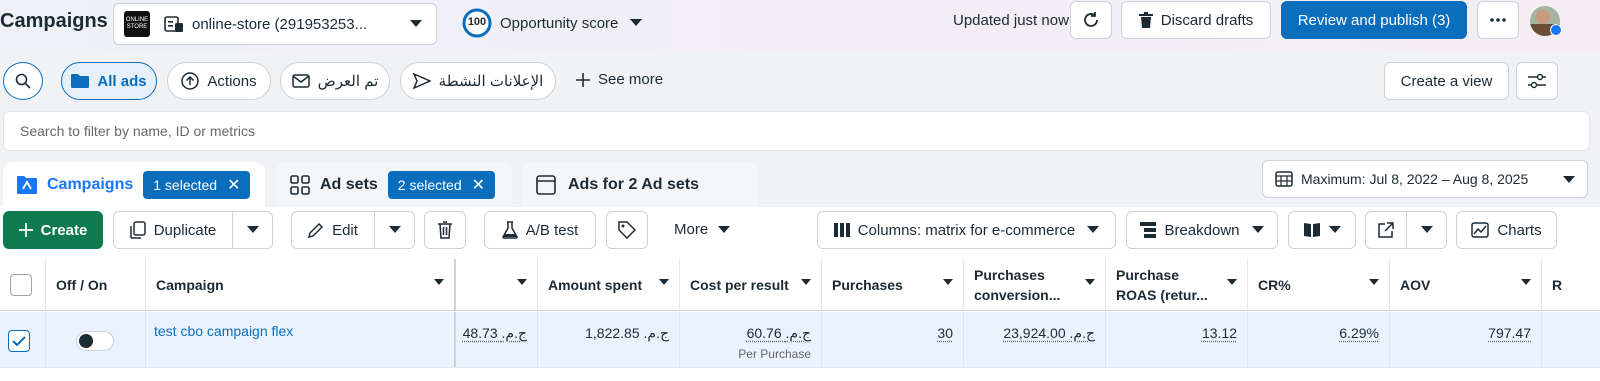 This screenshot has height=381, width=1600. I want to click on campaign-name-cell: test cbo campaign flex, so click(301, 339).